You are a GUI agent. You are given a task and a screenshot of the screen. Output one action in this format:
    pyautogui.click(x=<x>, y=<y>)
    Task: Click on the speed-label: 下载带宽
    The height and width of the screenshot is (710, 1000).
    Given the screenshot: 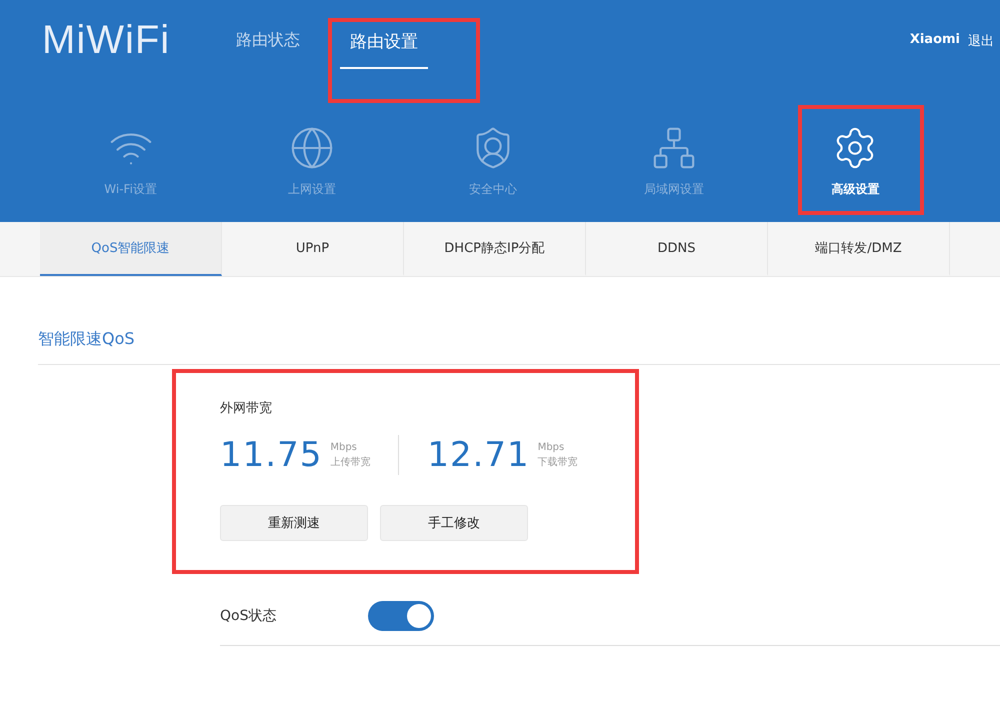 What is the action you would take?
    pyautogui.click(x=558, y=462)
    